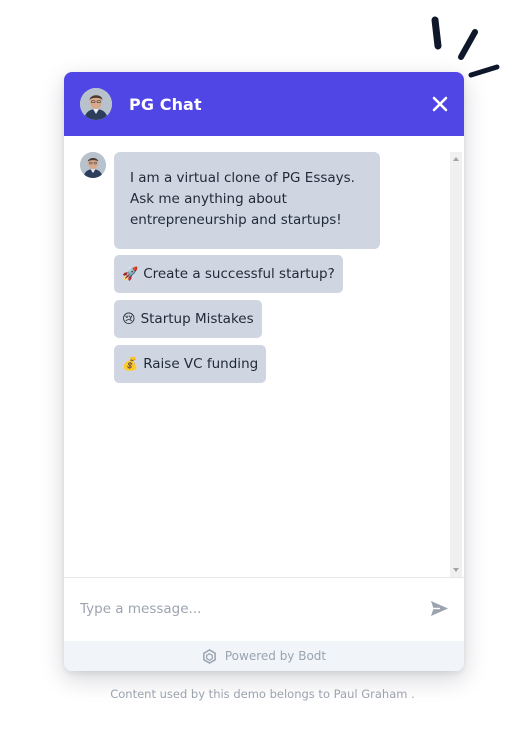 This screenshot has height=738, width=525. What do you see at coordinates (456, 570) in the screenshot?
I see `scroll-down-arrow-icon` at bounding box center [456, 570].